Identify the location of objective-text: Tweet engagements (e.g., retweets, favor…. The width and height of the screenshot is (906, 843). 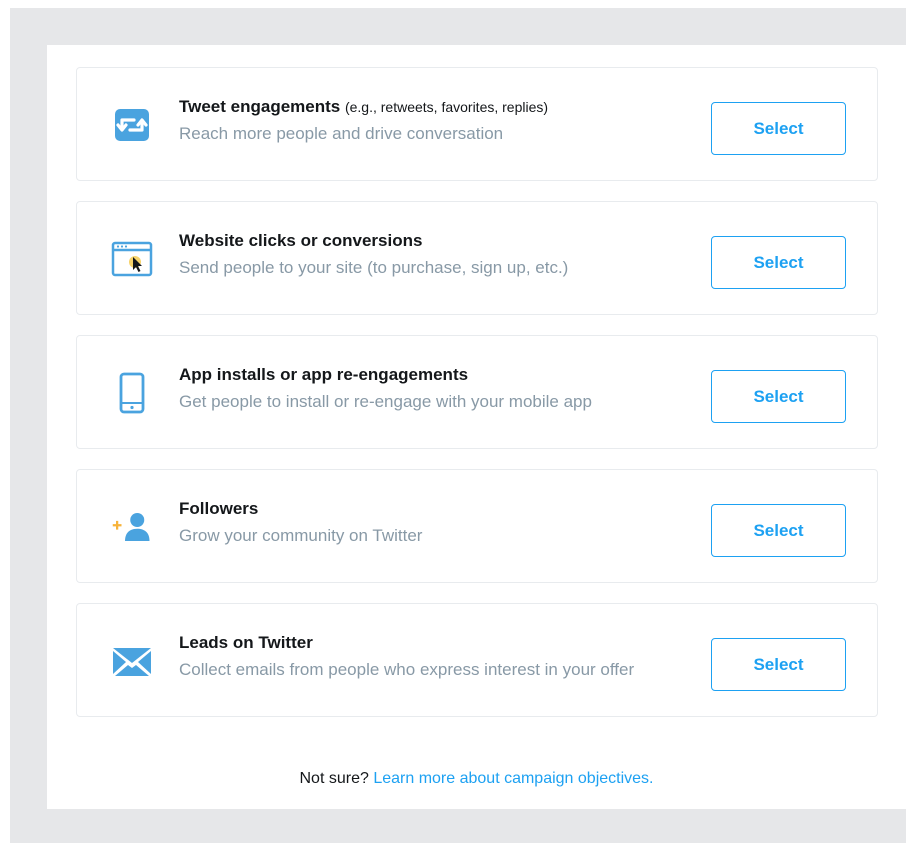
(414, 121).